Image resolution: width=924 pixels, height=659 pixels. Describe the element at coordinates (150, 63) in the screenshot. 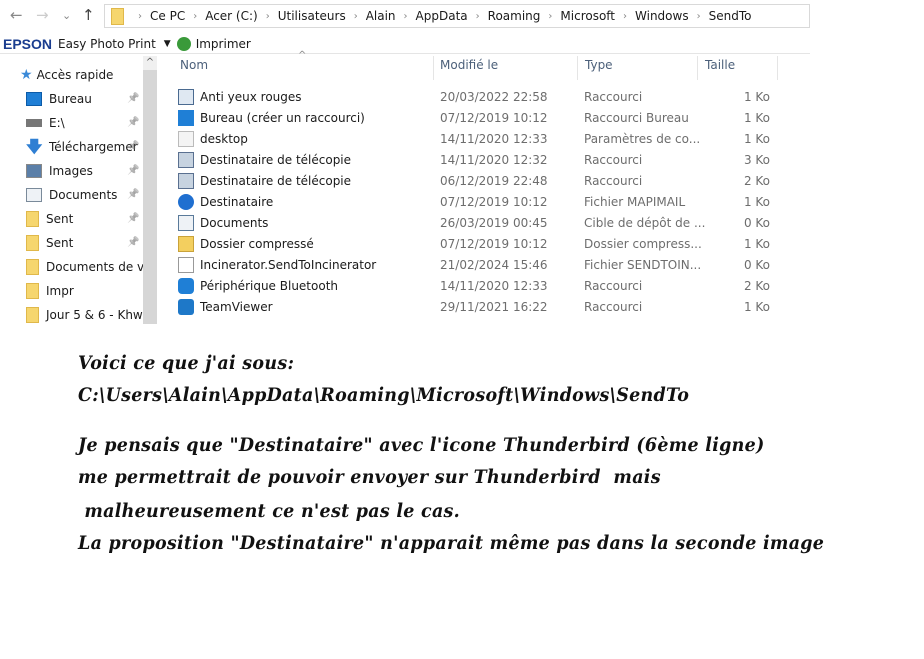

I see `scroll-up-arrow: ^` at that location.